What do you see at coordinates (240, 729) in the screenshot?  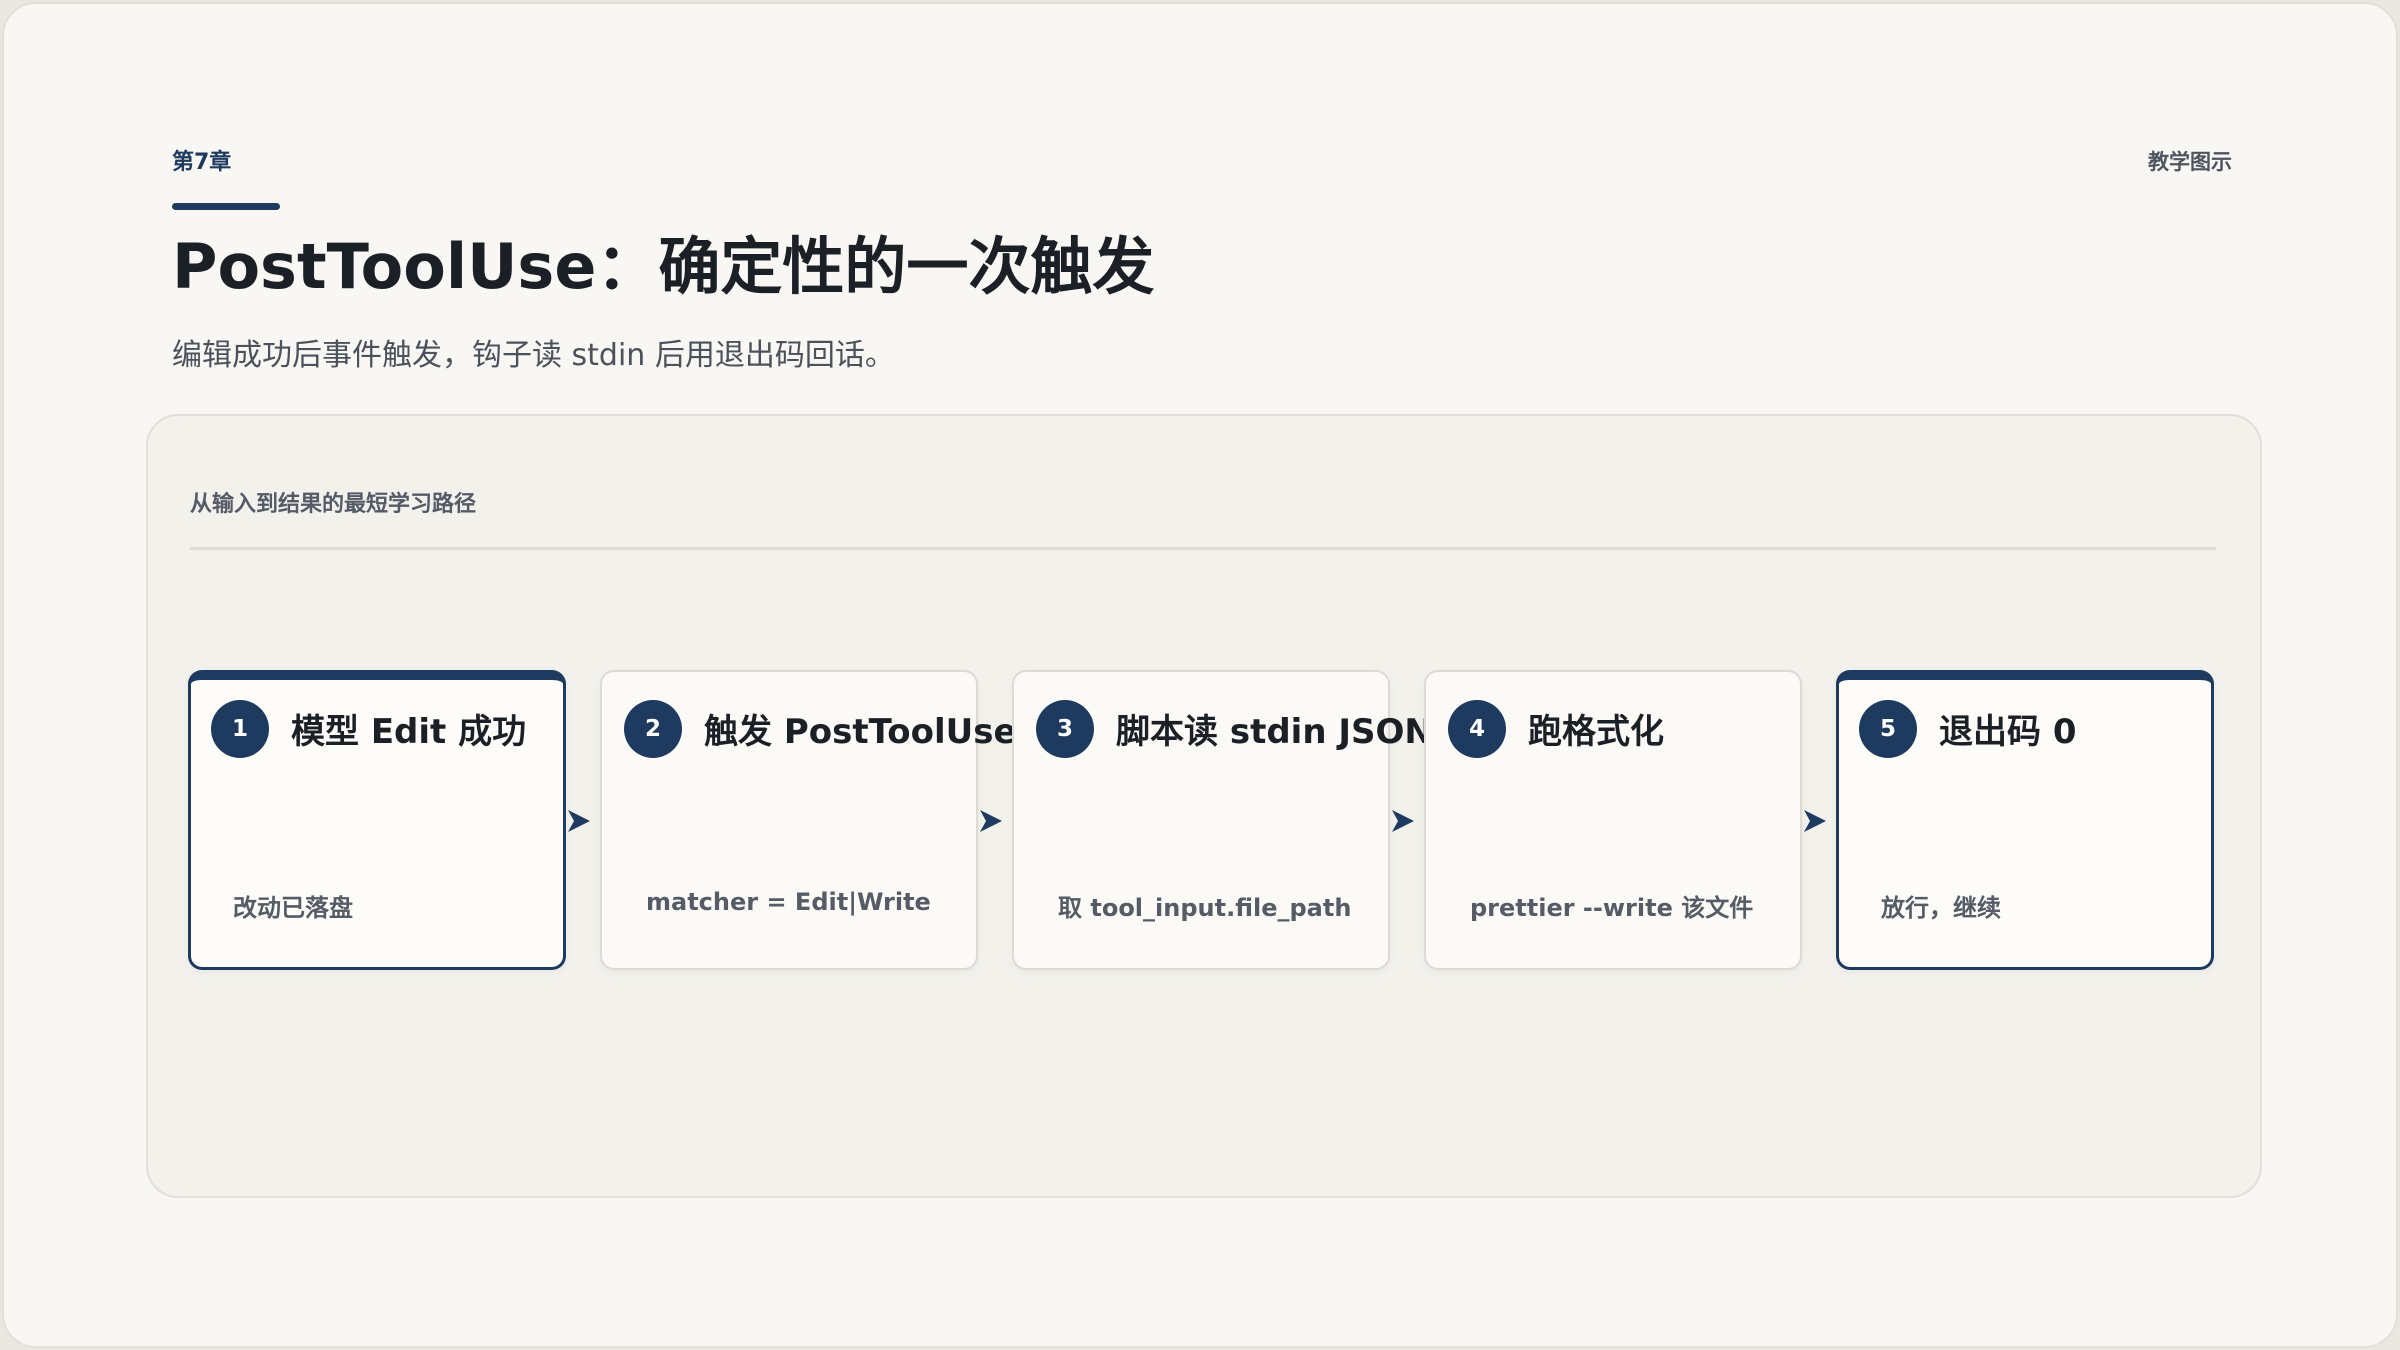 I see `step-number-1: 1` at bounding box center [240, 729].